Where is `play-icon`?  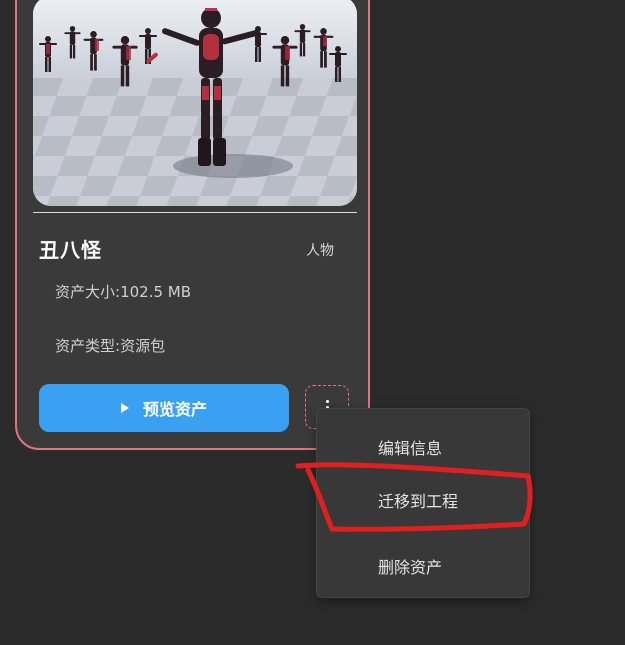
play-icon is located at coordinates (124, 408).